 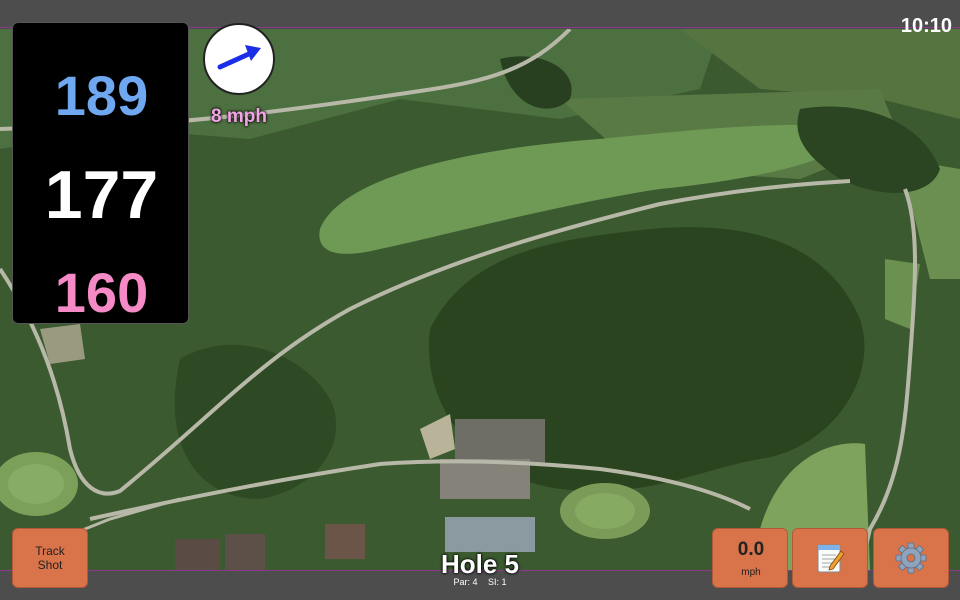 What do you see at coordinates (101, 195) in the screenshot?
I see `middle-yardage: 177` at bounding box center [101, 195].